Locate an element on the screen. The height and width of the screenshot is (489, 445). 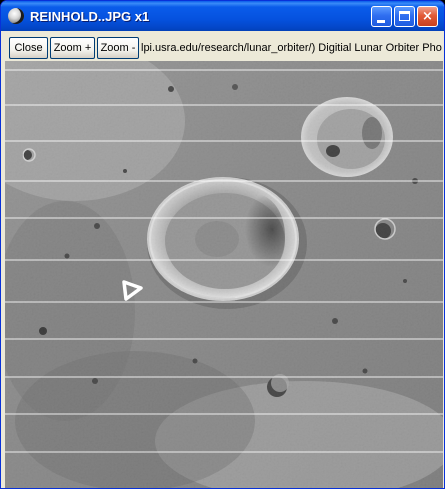
close-icon: × is located at coordinates (427, 16).